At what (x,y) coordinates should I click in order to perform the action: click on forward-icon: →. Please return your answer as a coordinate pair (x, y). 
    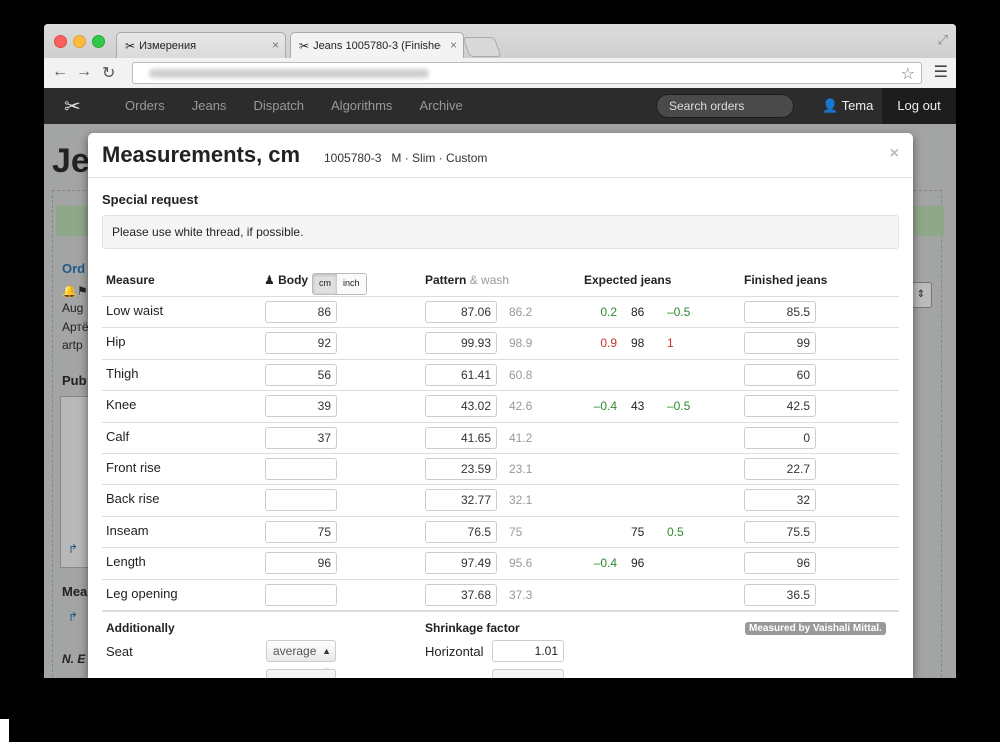
    Looking at the image, I should click on (84, 72).